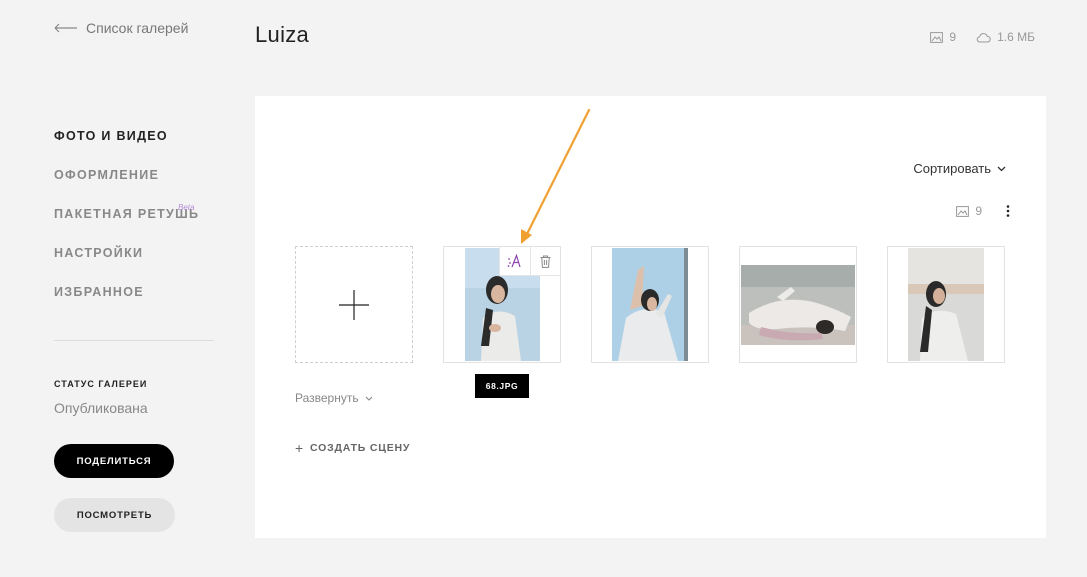 This screenshot has width=1087, height=577. Describe the element at coordinates (282, 34) in the screenshot. I see `page-title: Luiza` at that location.